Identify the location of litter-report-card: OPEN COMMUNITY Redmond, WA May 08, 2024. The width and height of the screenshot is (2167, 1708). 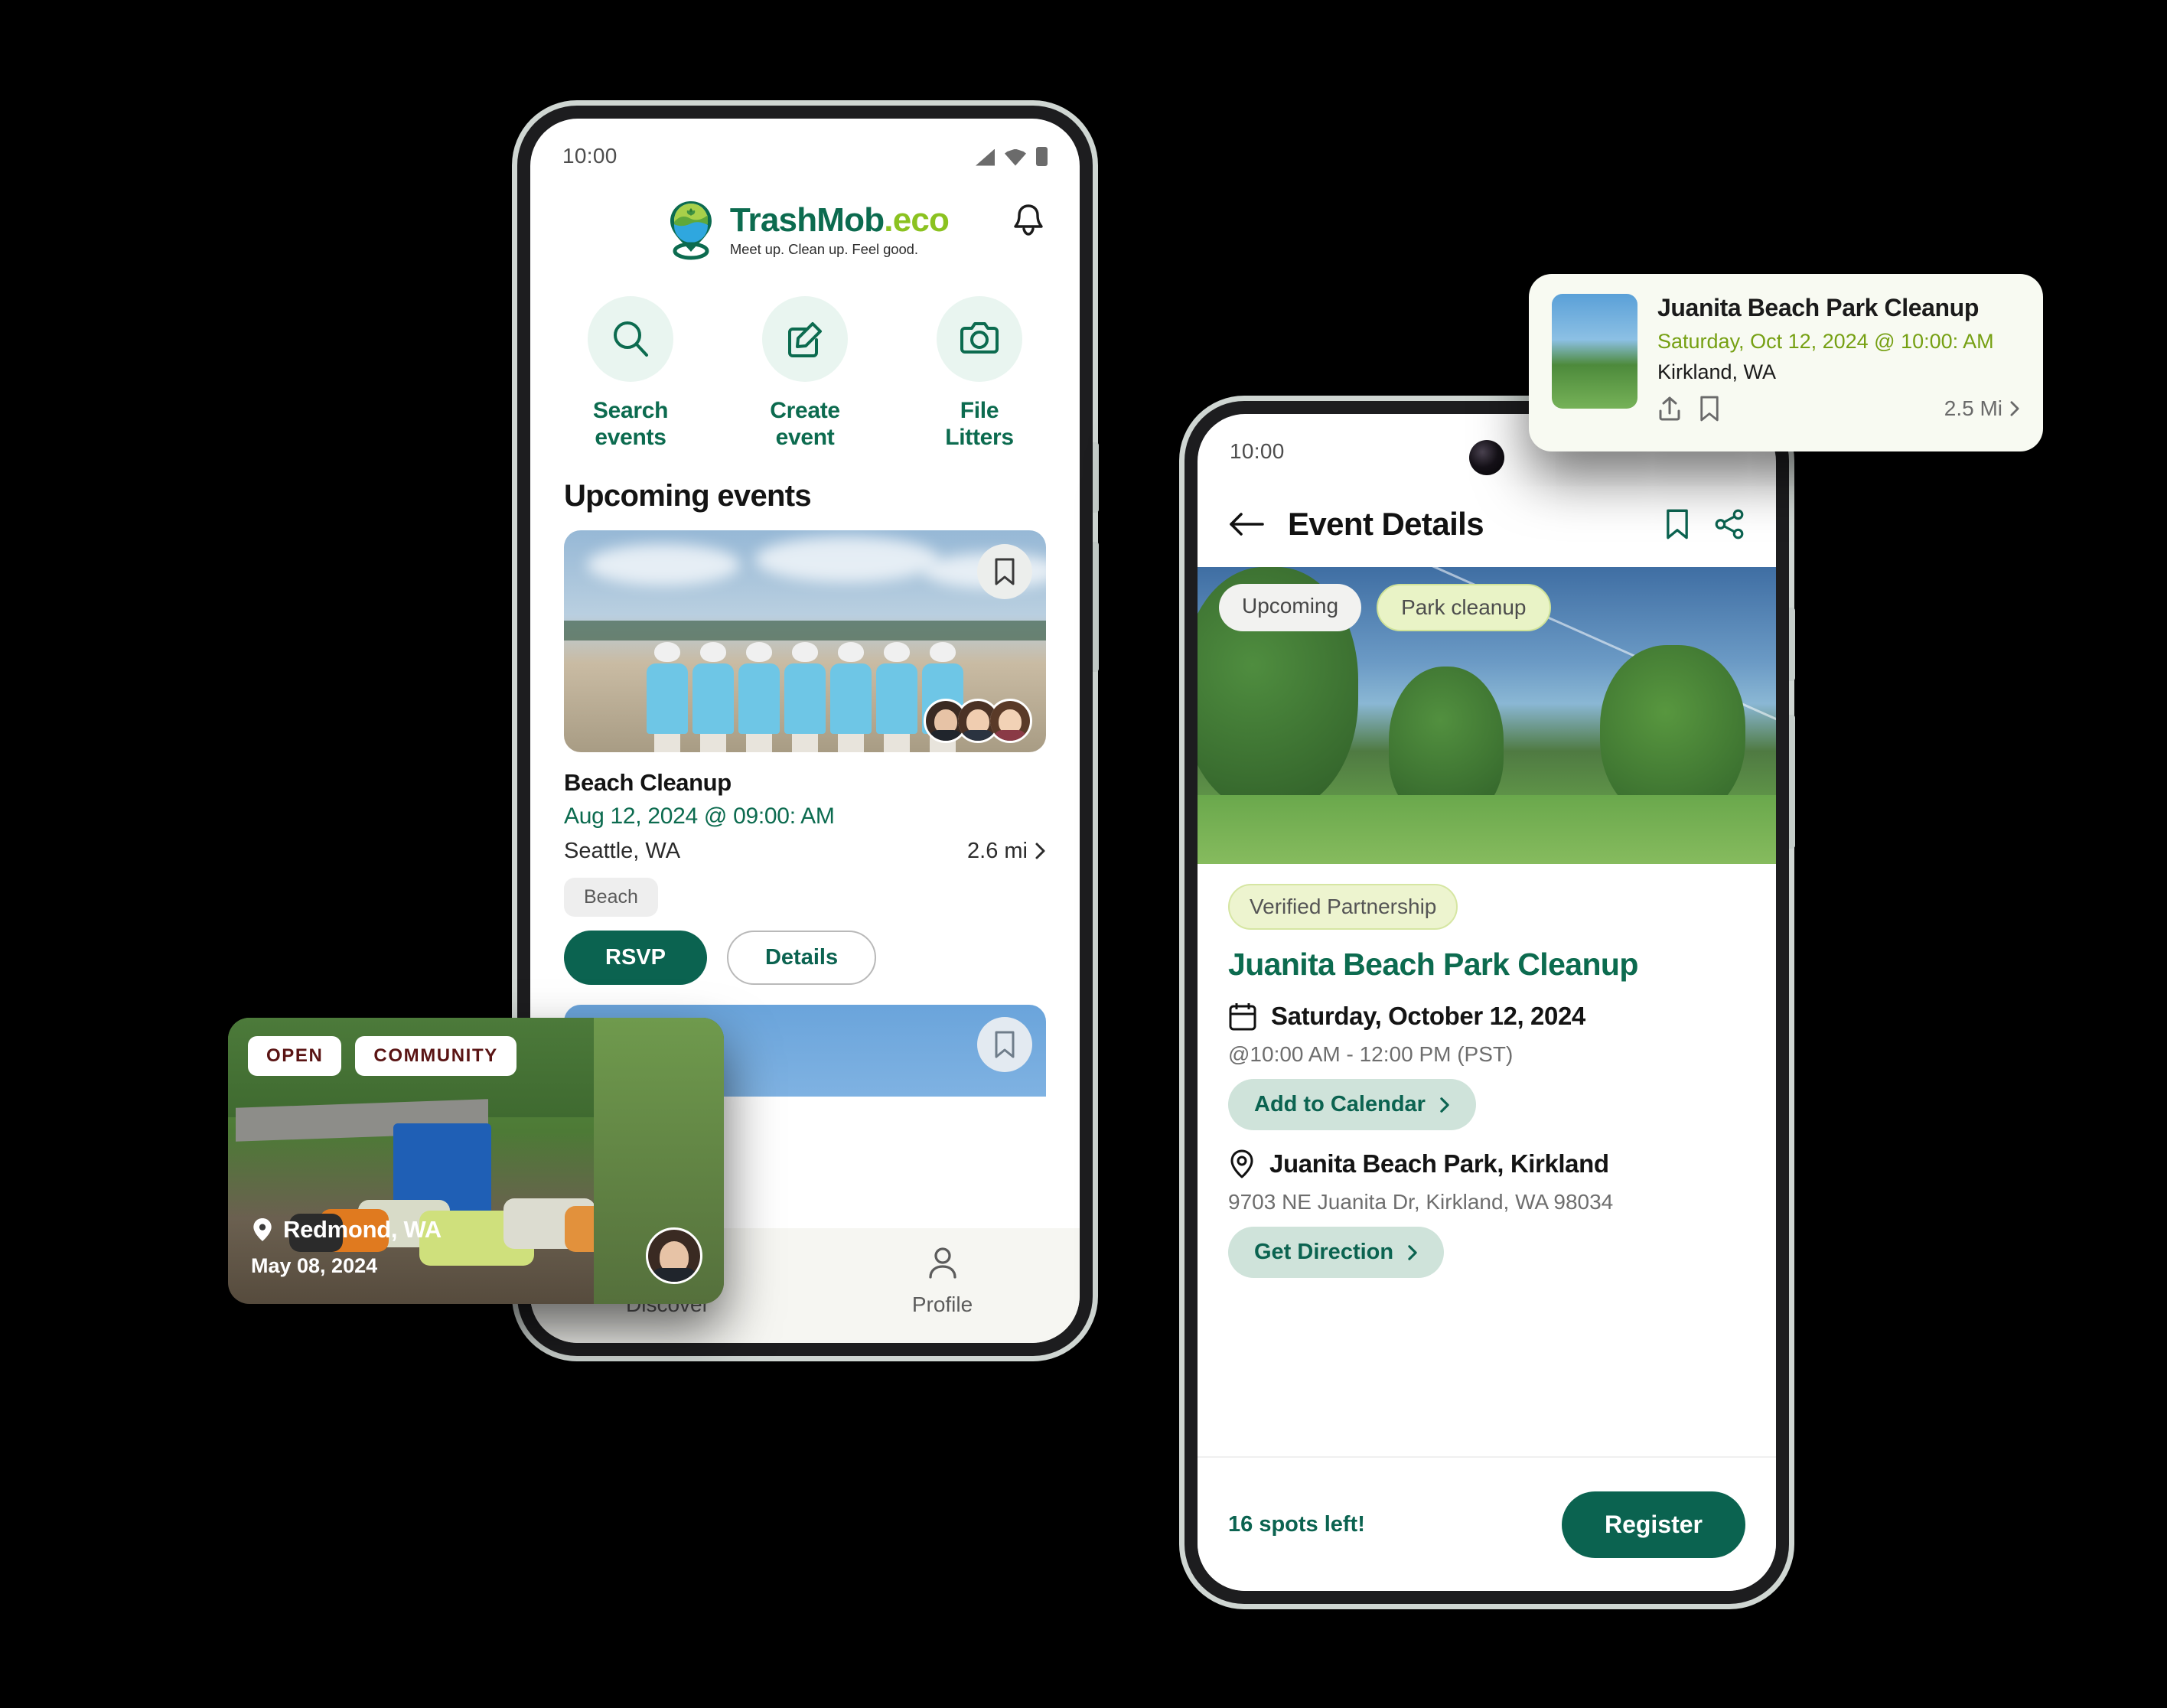
(476, 1161).